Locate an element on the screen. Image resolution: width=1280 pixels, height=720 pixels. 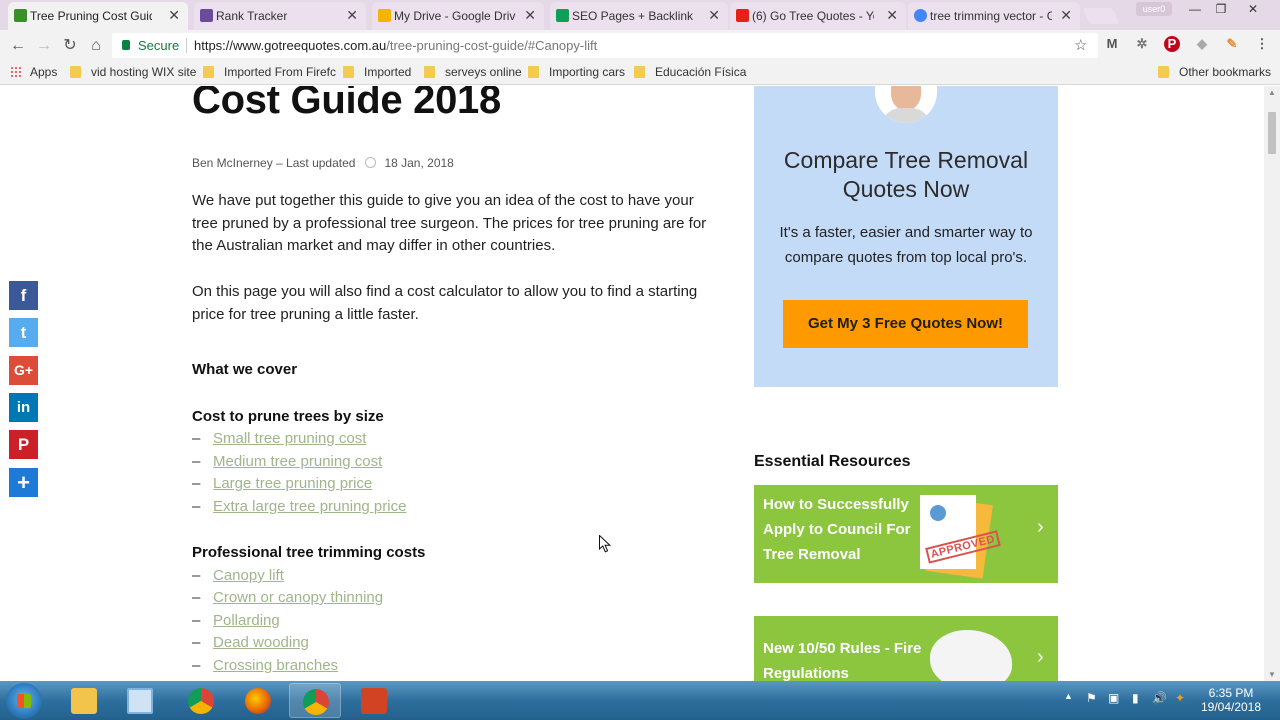
medium-tree-link: Medium tree pruning cost is located at coordinates (297, 461).